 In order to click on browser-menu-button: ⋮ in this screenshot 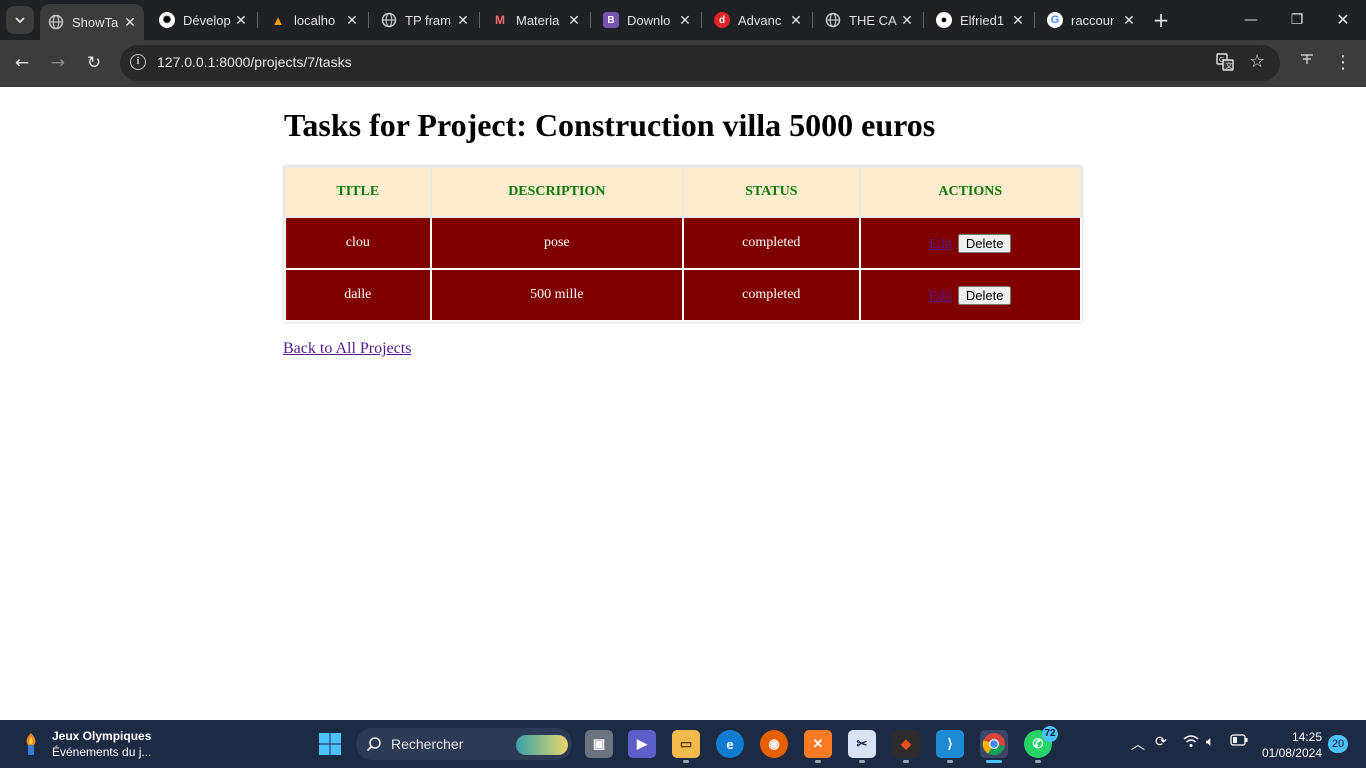, I will do `click(1343, 63)`.